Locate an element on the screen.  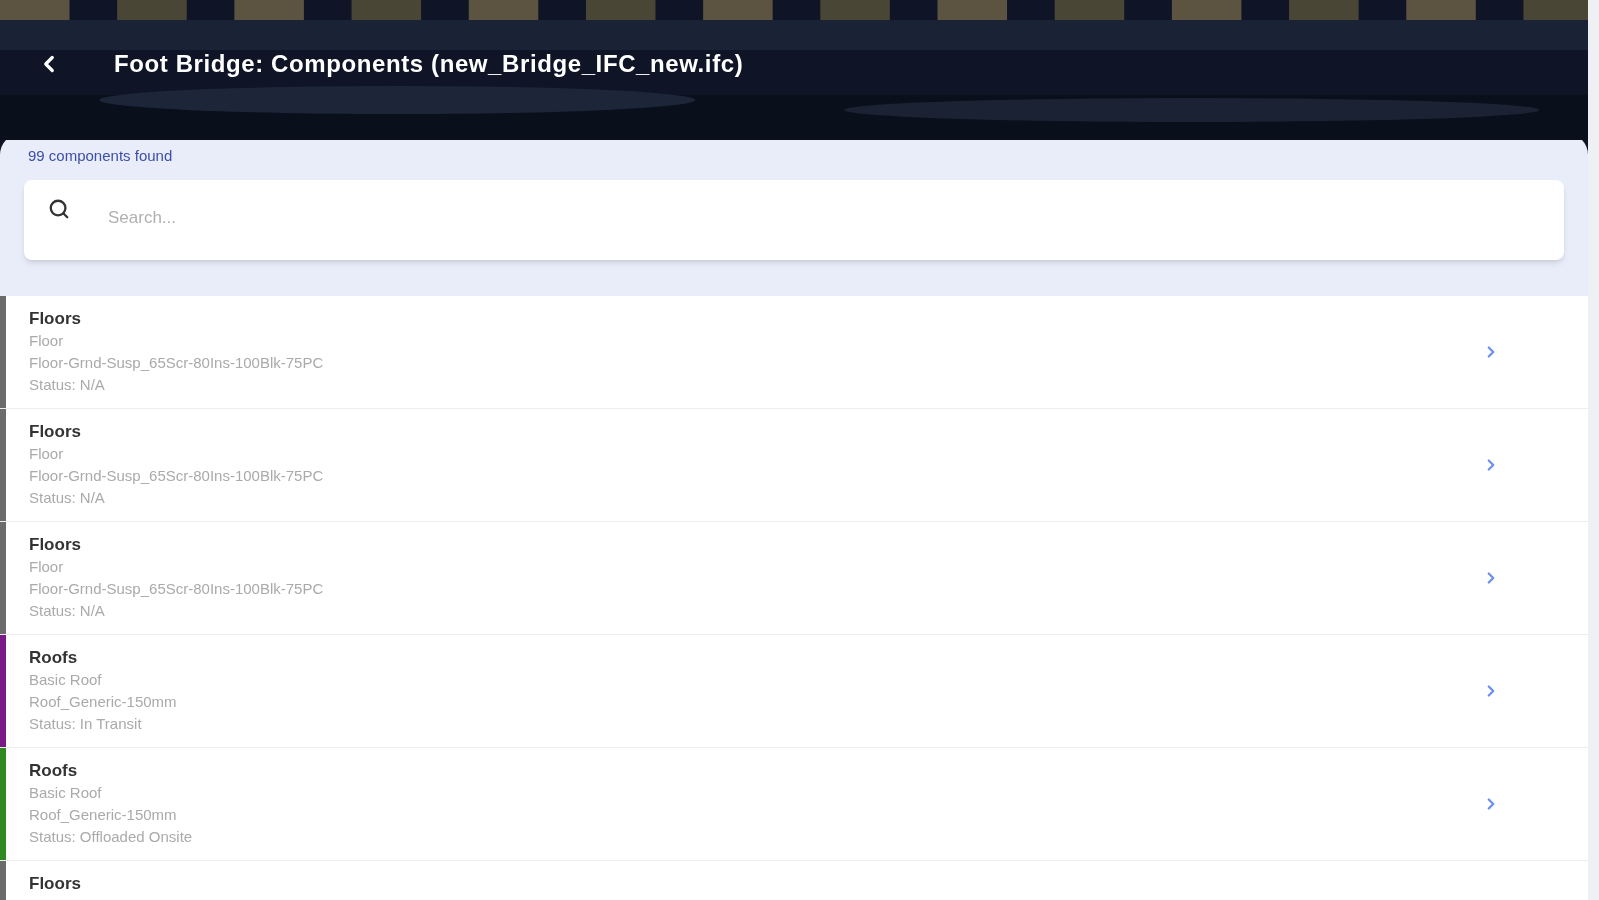
component-row: Roofs Basic Roof Roof_Generic-150mm Status: In Transit is located at coordinates (794, 691).